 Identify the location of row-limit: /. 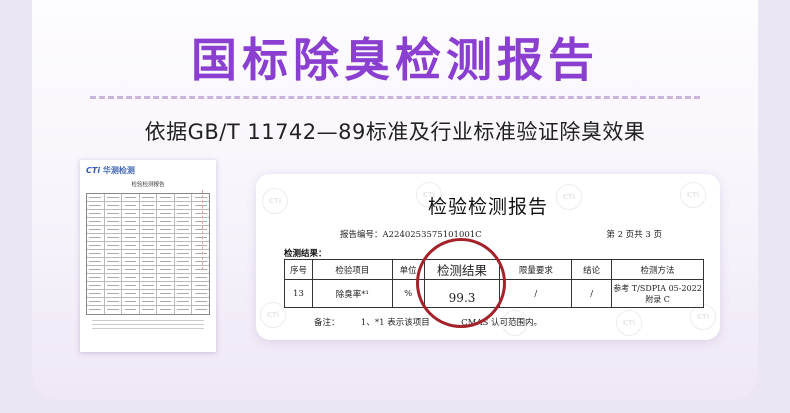
(536, 293).